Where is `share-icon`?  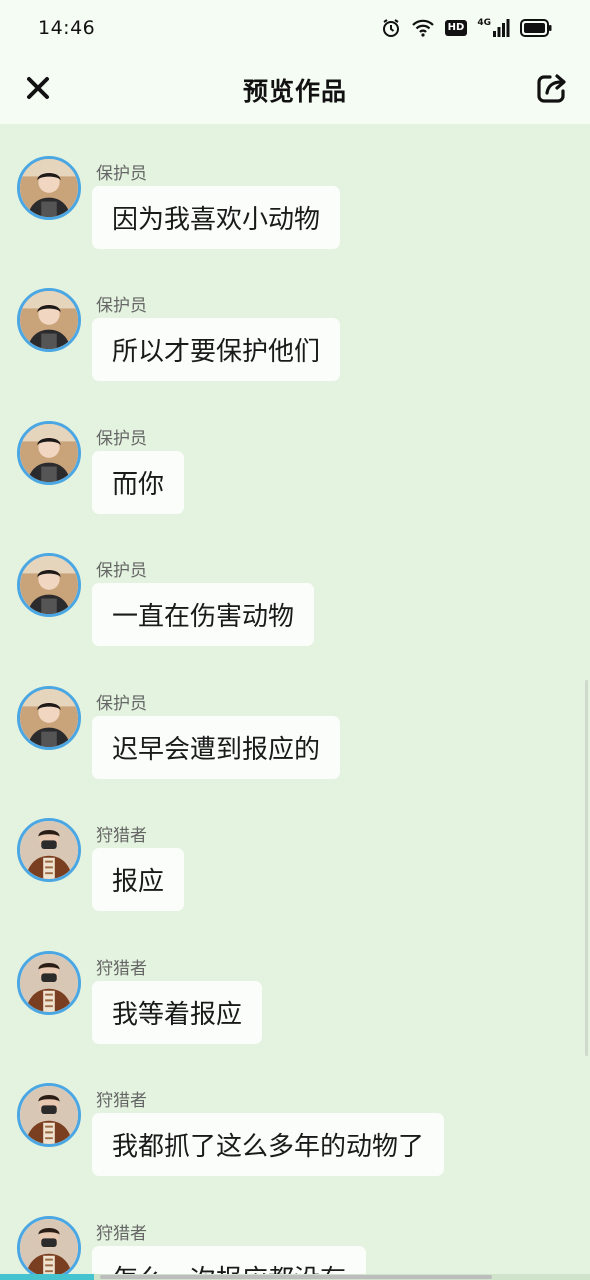
share-icon is located at coordinates (552, 90).